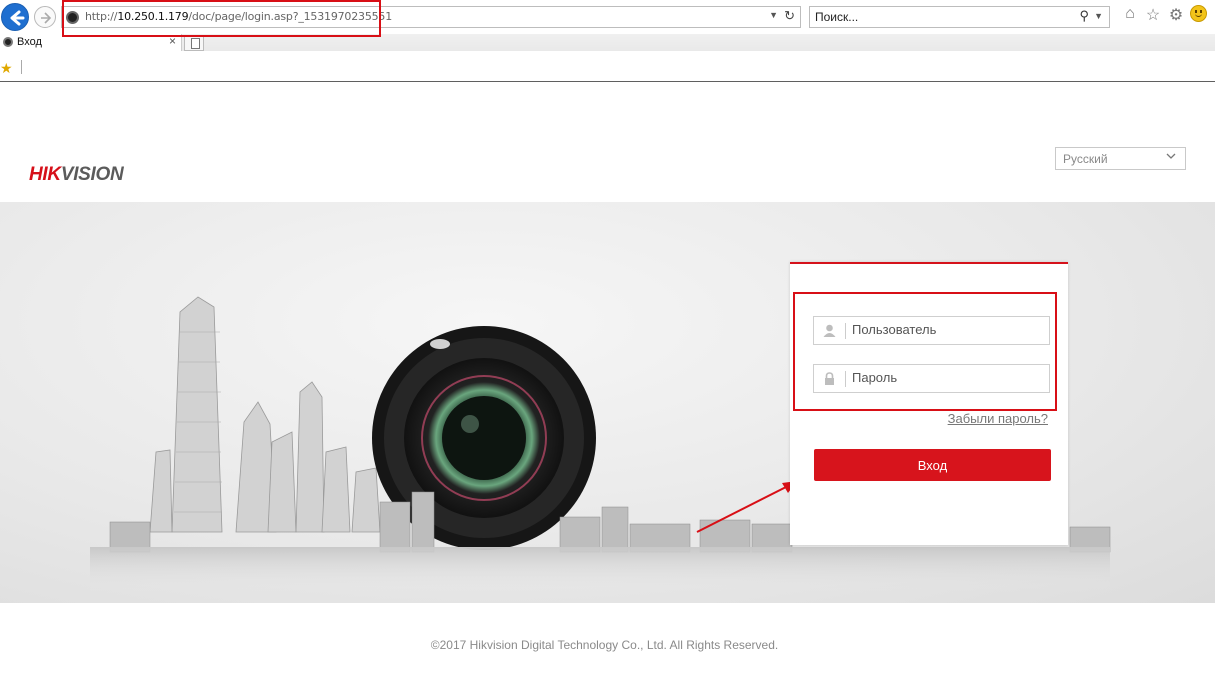  Describe the element at coordinates (1120, 158) in the screenshot. I see `language-select: Русский` at that location.